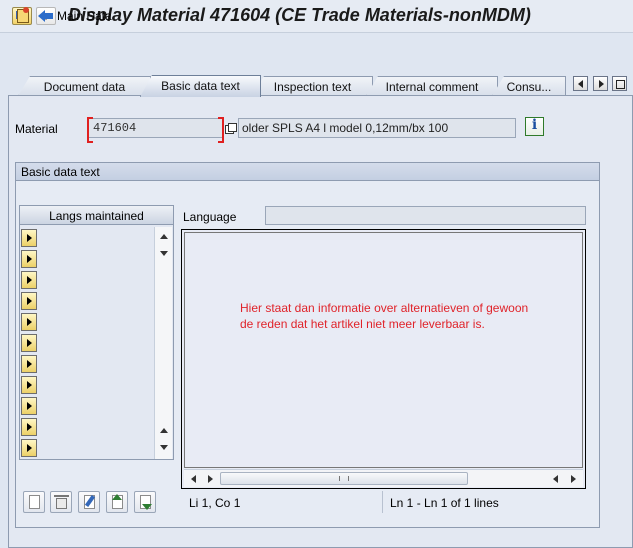  I want to click on material-description-field: older SPLS A4 l model 0,12mm/bx 100, so click(377, 128).